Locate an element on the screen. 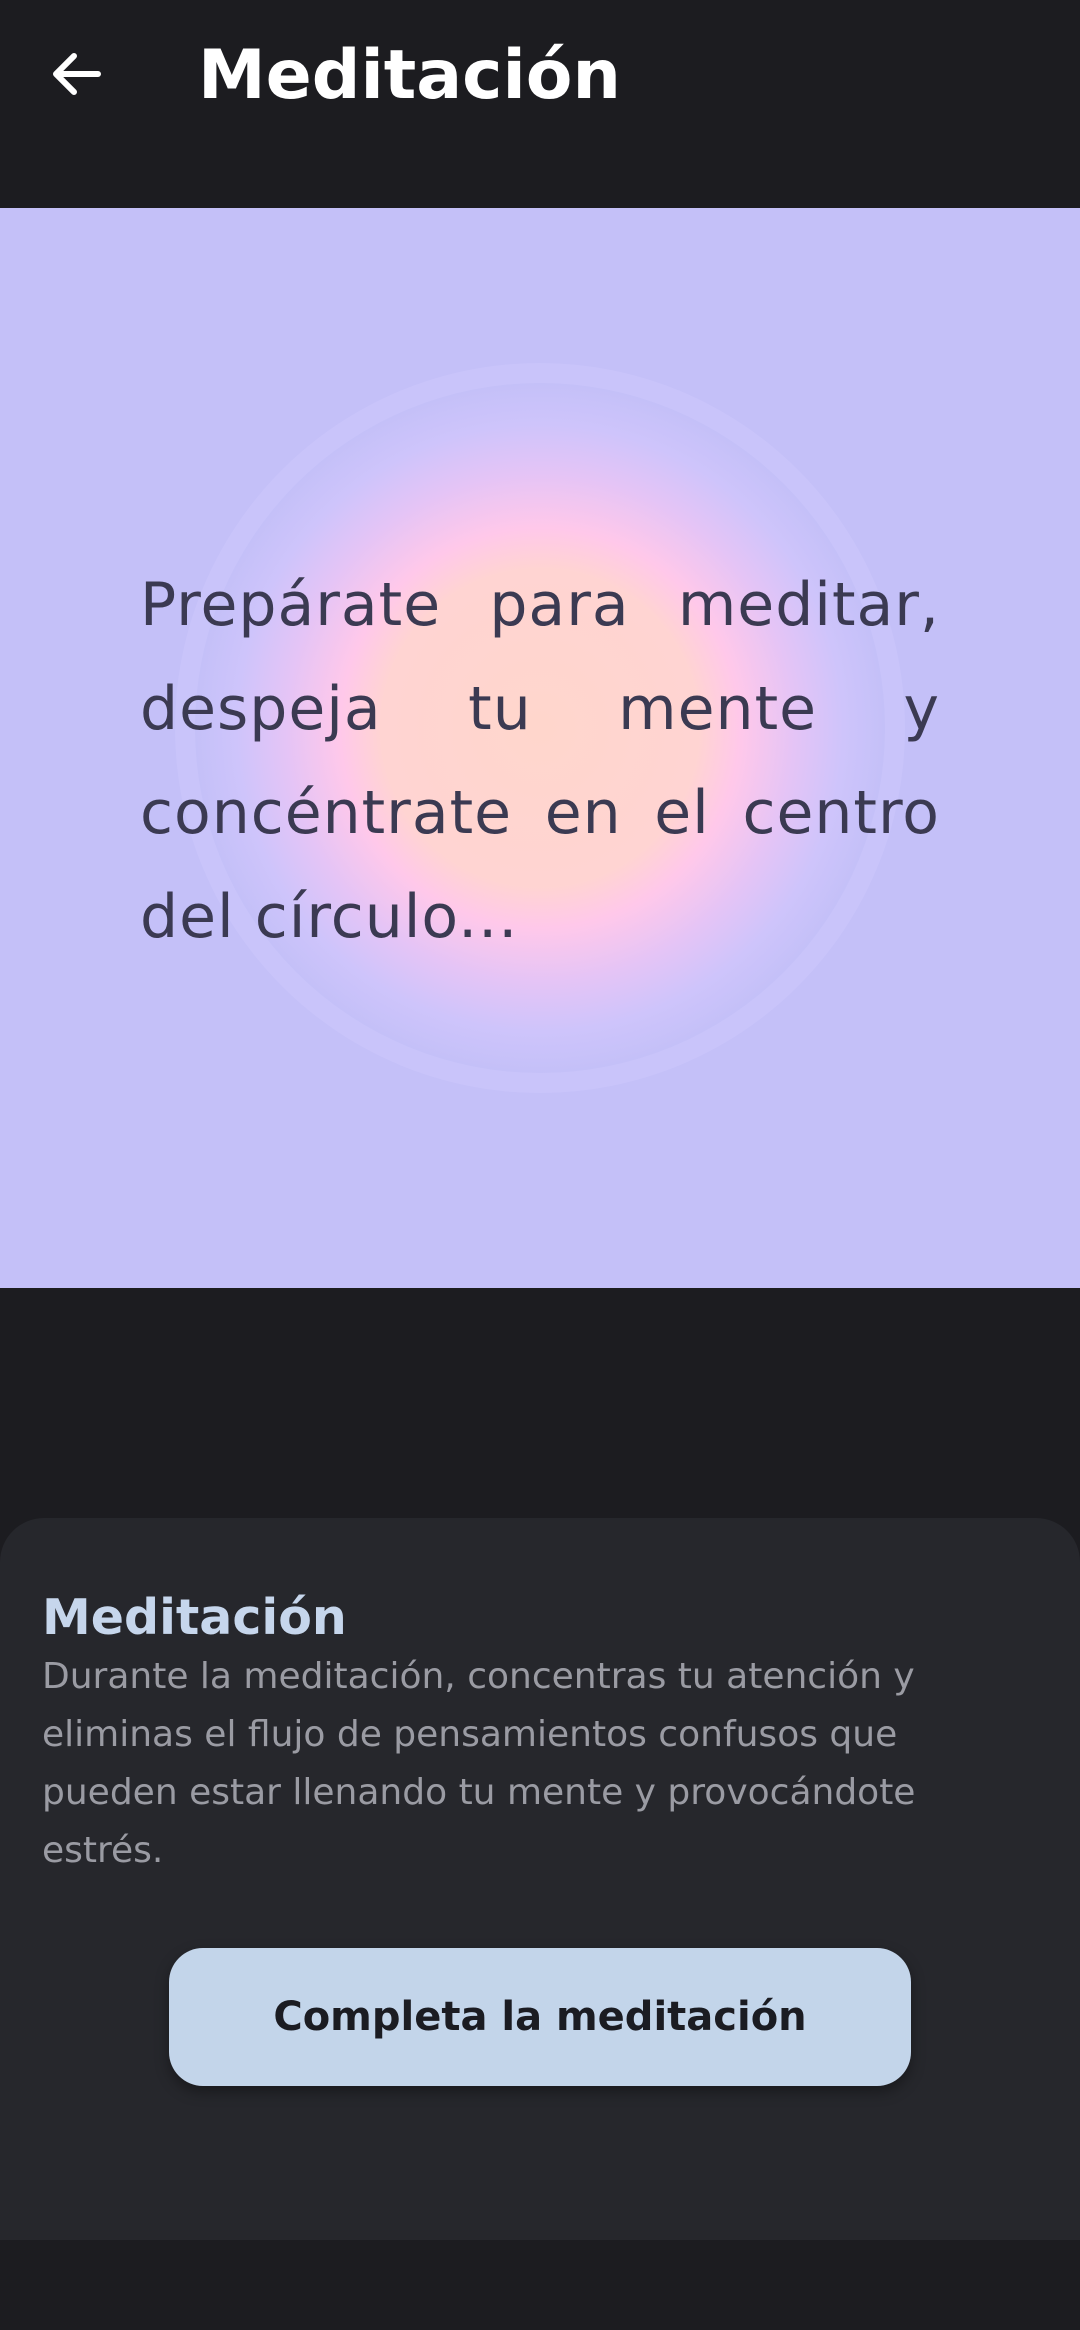  back-button is located at coordinates (76, 76).